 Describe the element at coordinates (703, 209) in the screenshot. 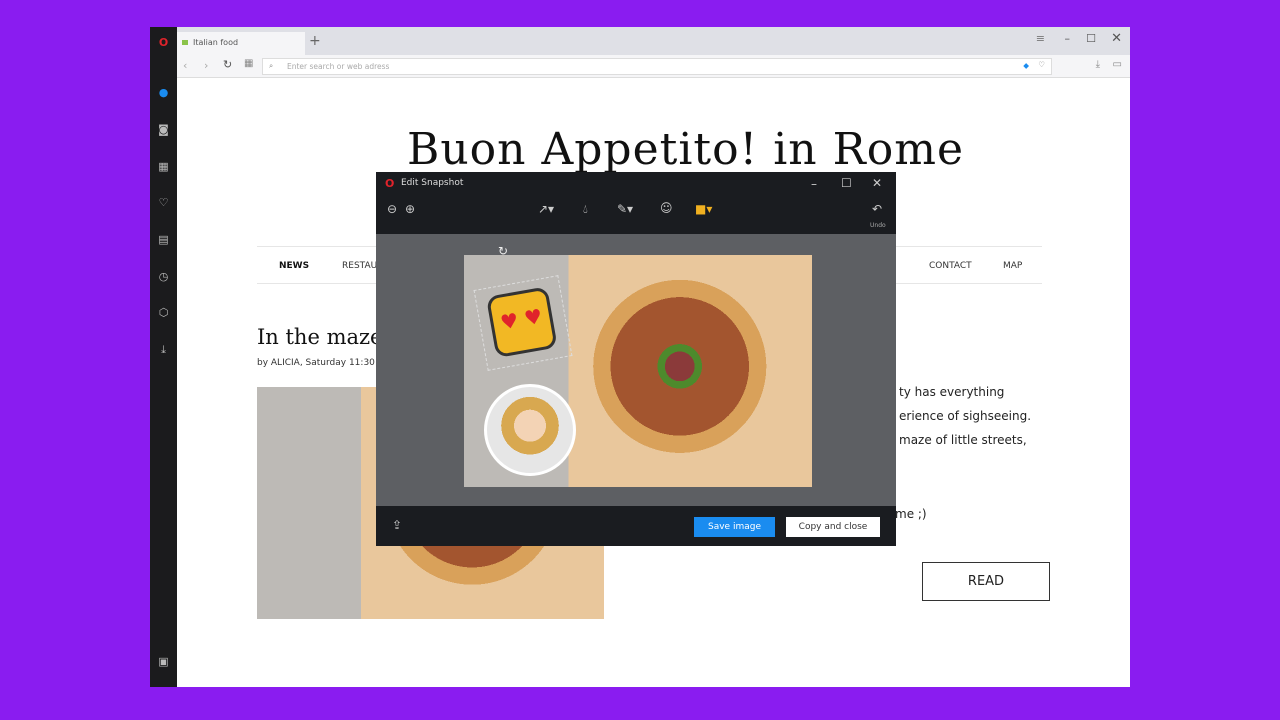

I see `sticker-tool-icon: ■▾` at that location.